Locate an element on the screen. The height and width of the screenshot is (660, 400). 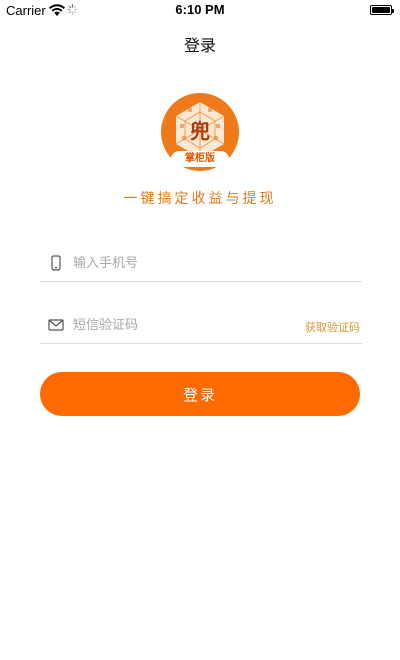
battery-icon is located at coordinates (382, 10).